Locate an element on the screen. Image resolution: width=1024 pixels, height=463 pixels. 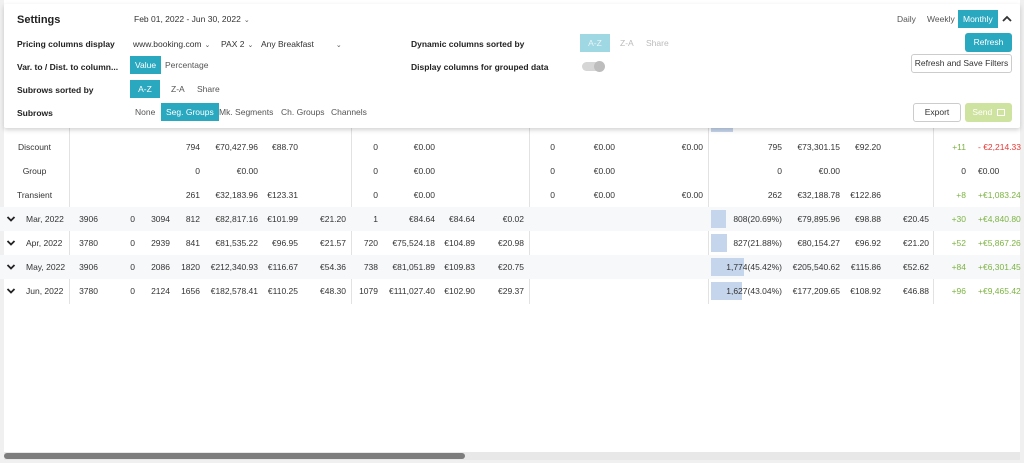
period-daily: Daily is located at coordinates (906, 19).